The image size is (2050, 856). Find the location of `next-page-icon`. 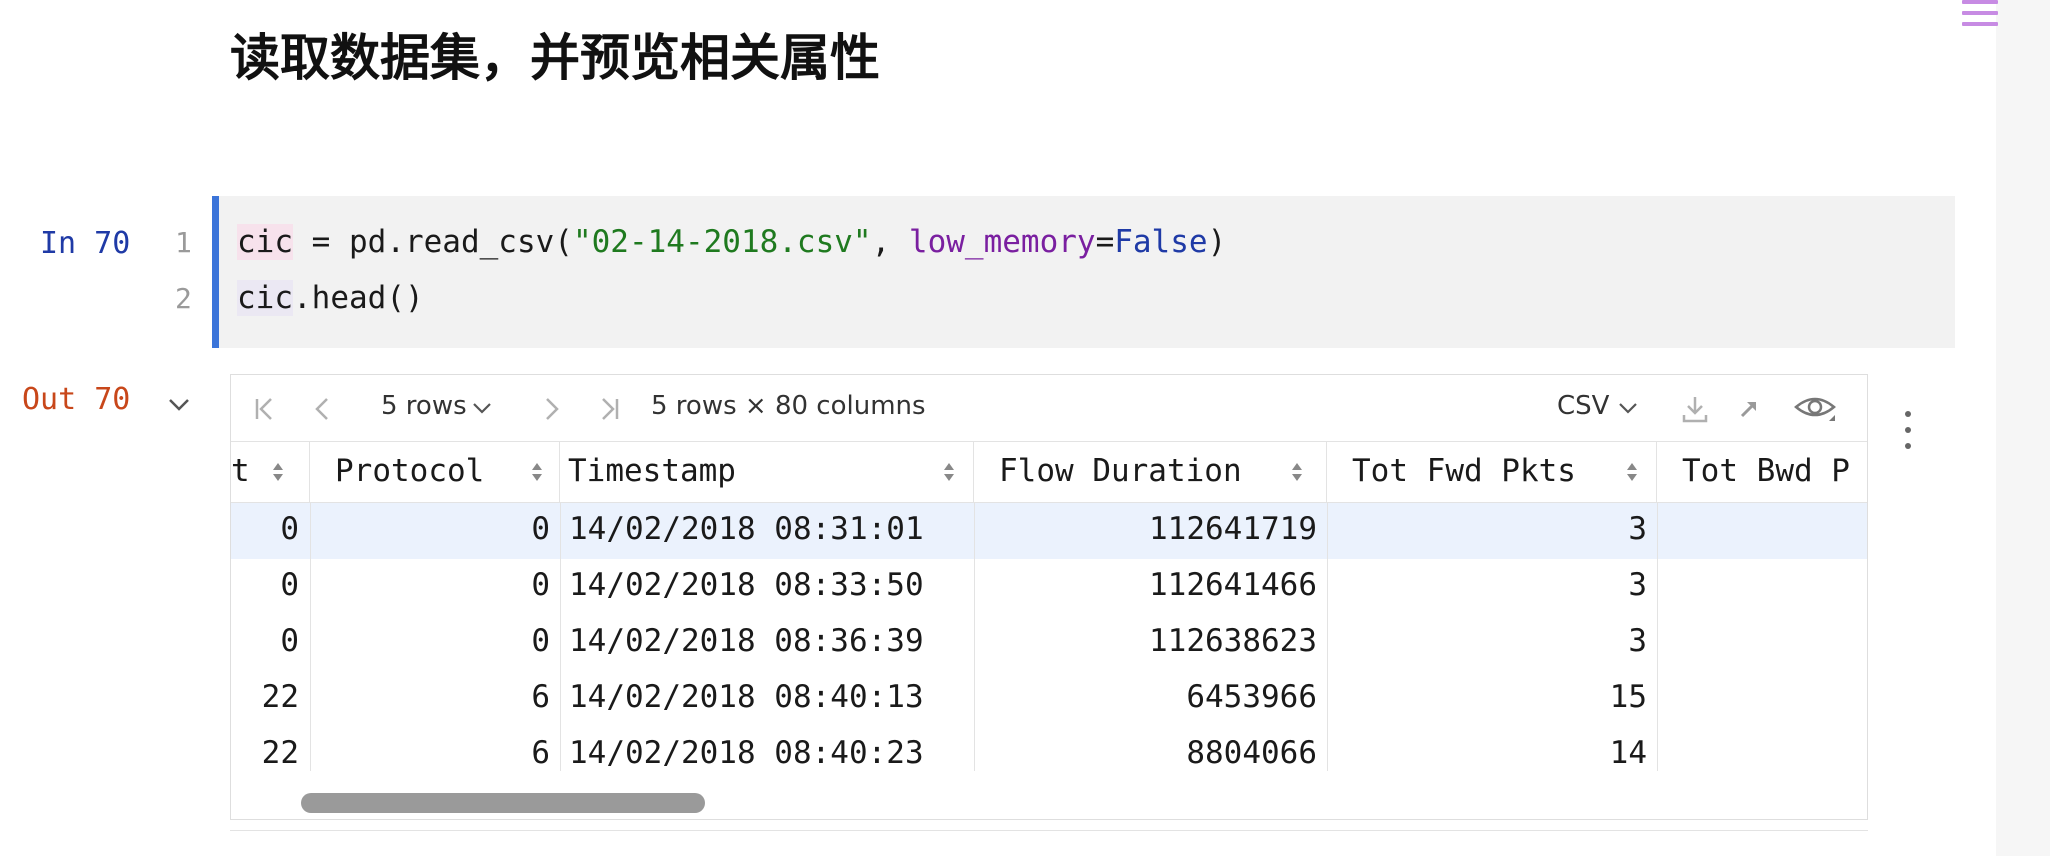

next-page-icon is located at coordinates (551, 409).